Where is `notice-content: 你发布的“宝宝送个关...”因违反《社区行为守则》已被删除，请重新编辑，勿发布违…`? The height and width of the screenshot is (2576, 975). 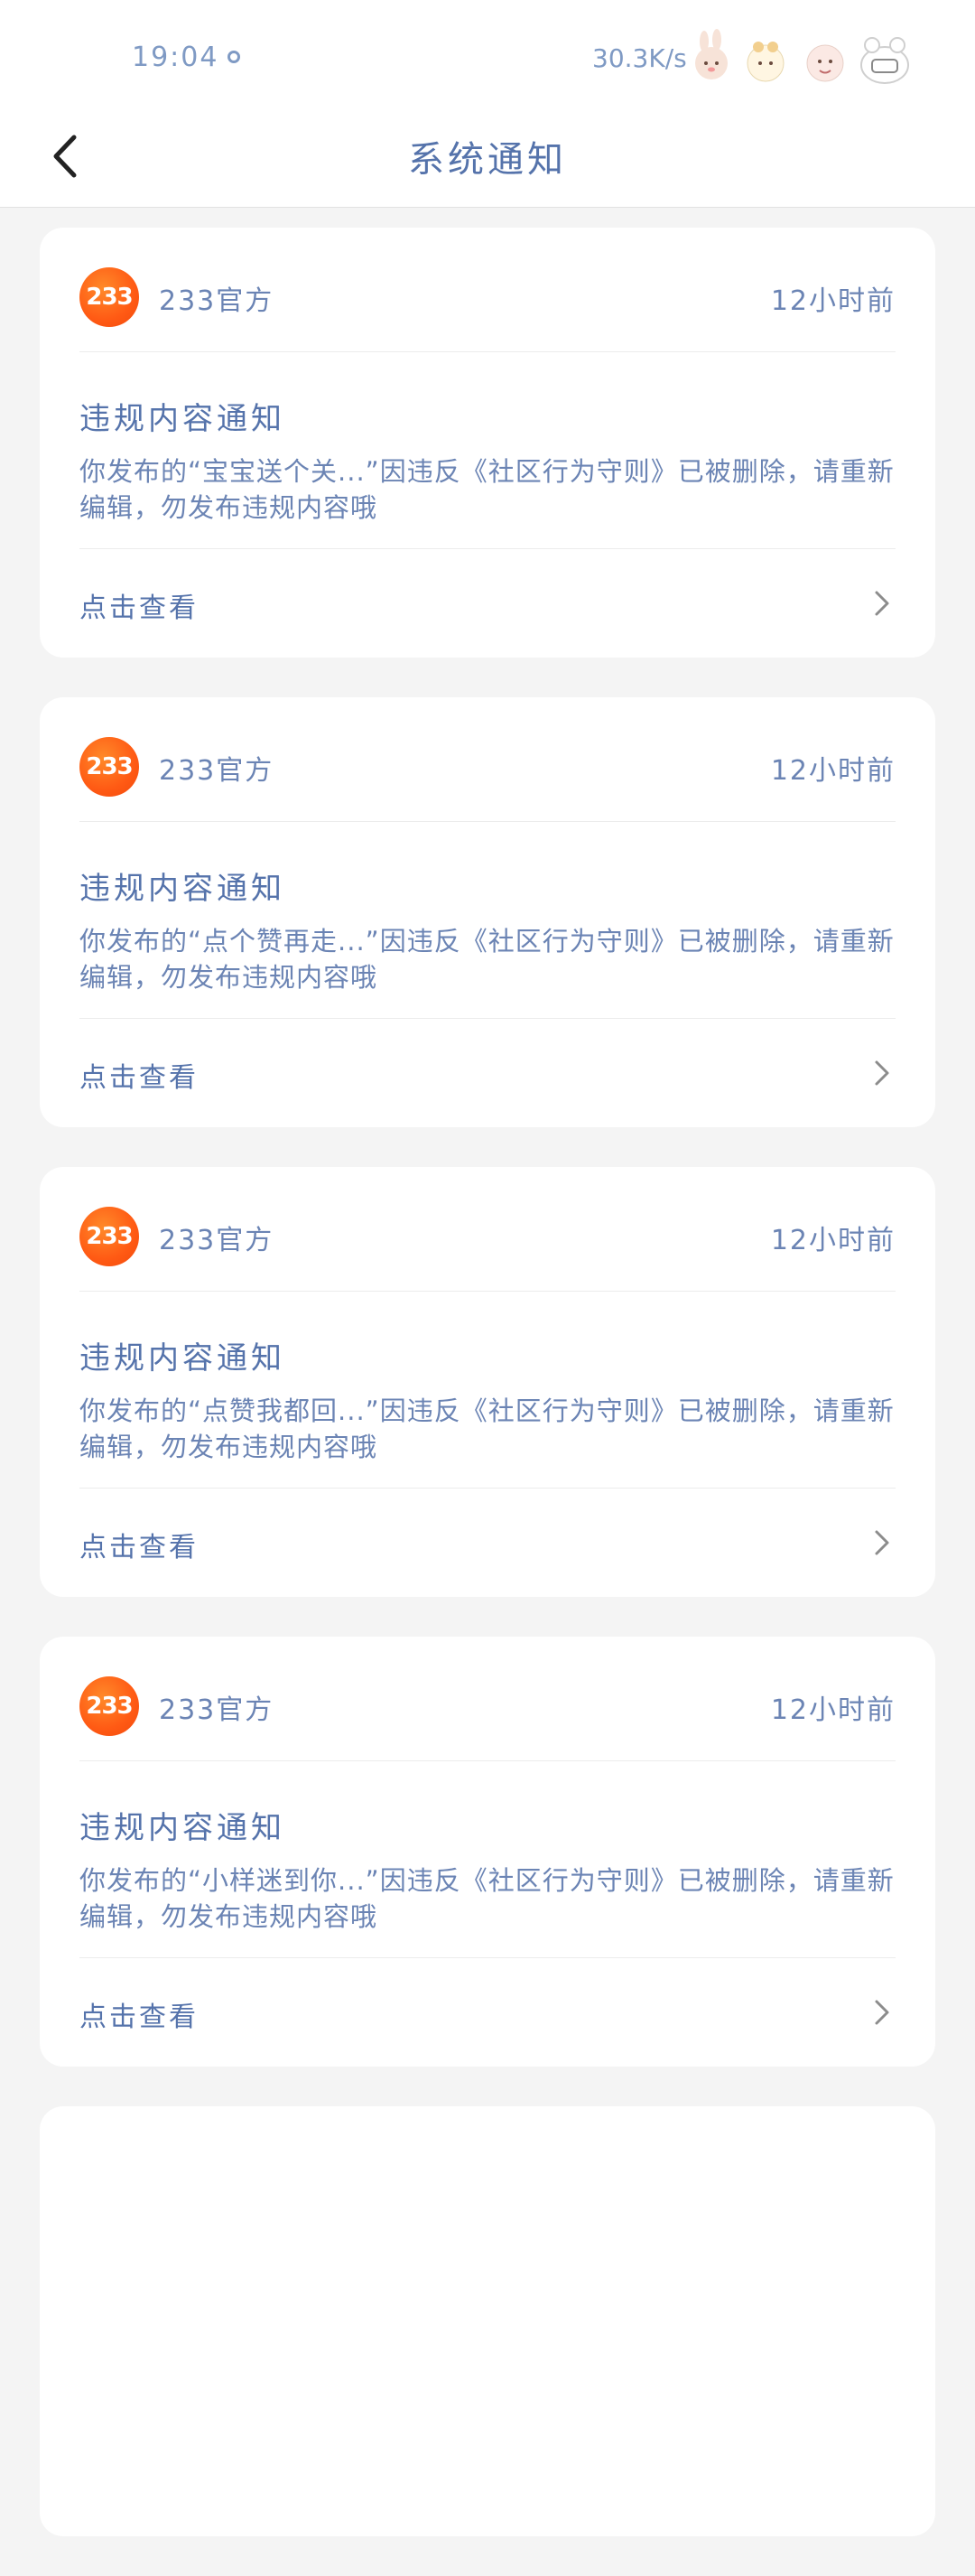 notice-content: 你发布的“宝宝送个关...”因违反《社区行为守则》已被删除，请重新编辑，勿发布违… is located at coordinates (487, 489).